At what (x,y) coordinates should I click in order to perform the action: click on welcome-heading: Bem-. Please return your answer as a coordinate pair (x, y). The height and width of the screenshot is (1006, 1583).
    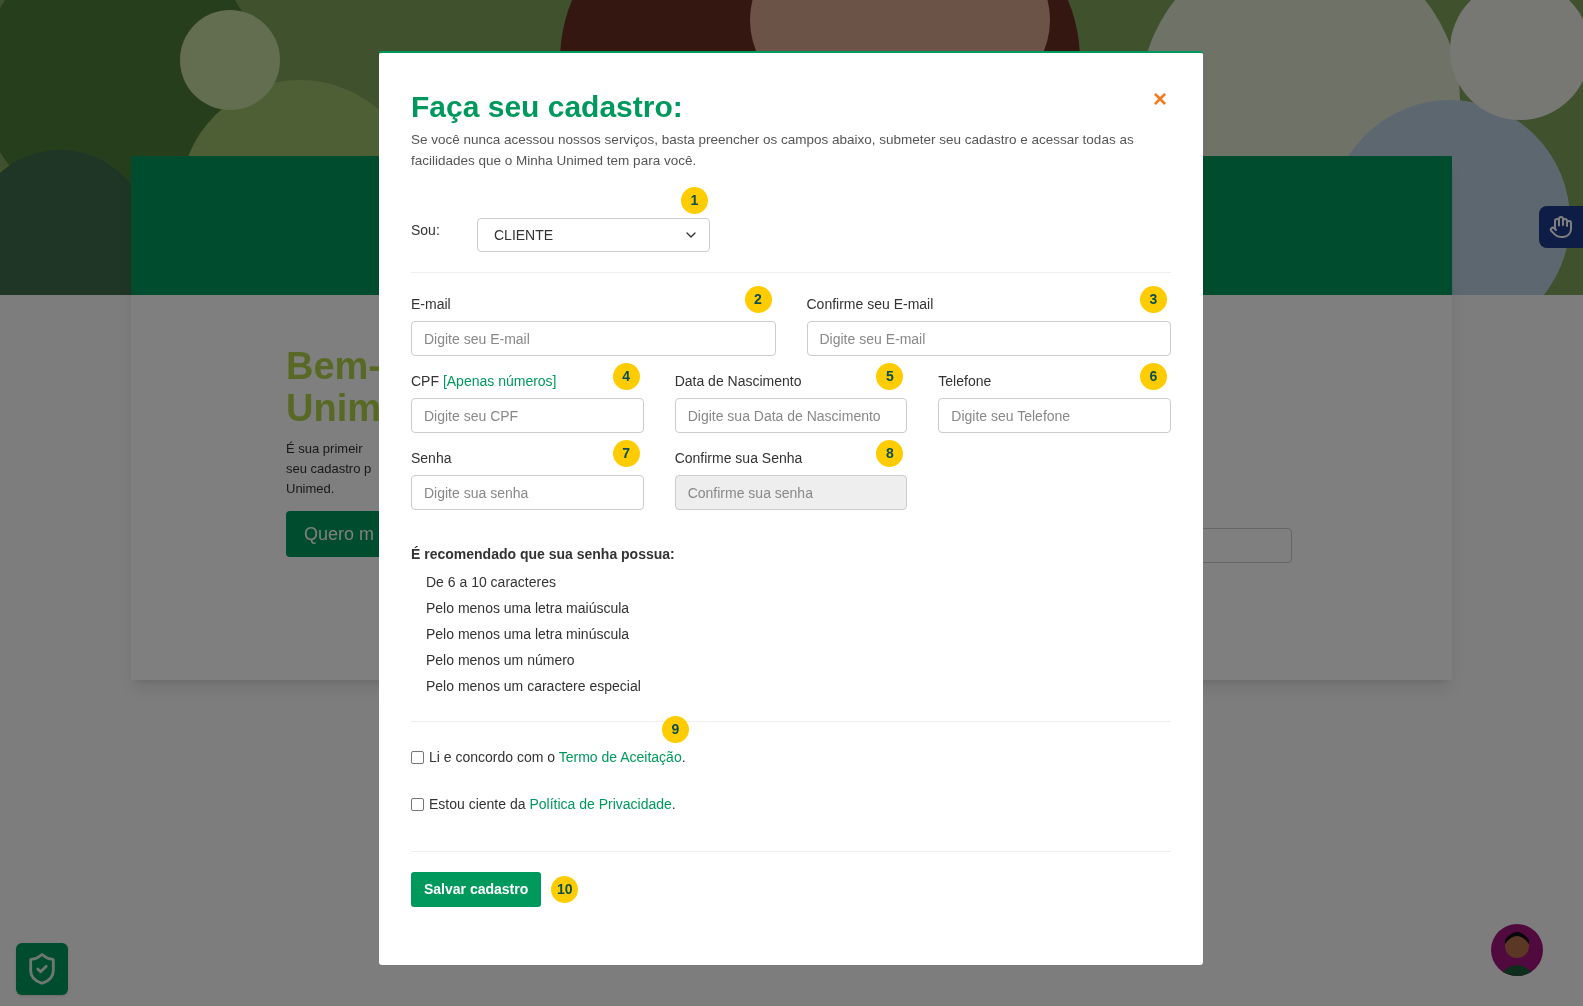
    Looking at the image, I should click on (334, 366).